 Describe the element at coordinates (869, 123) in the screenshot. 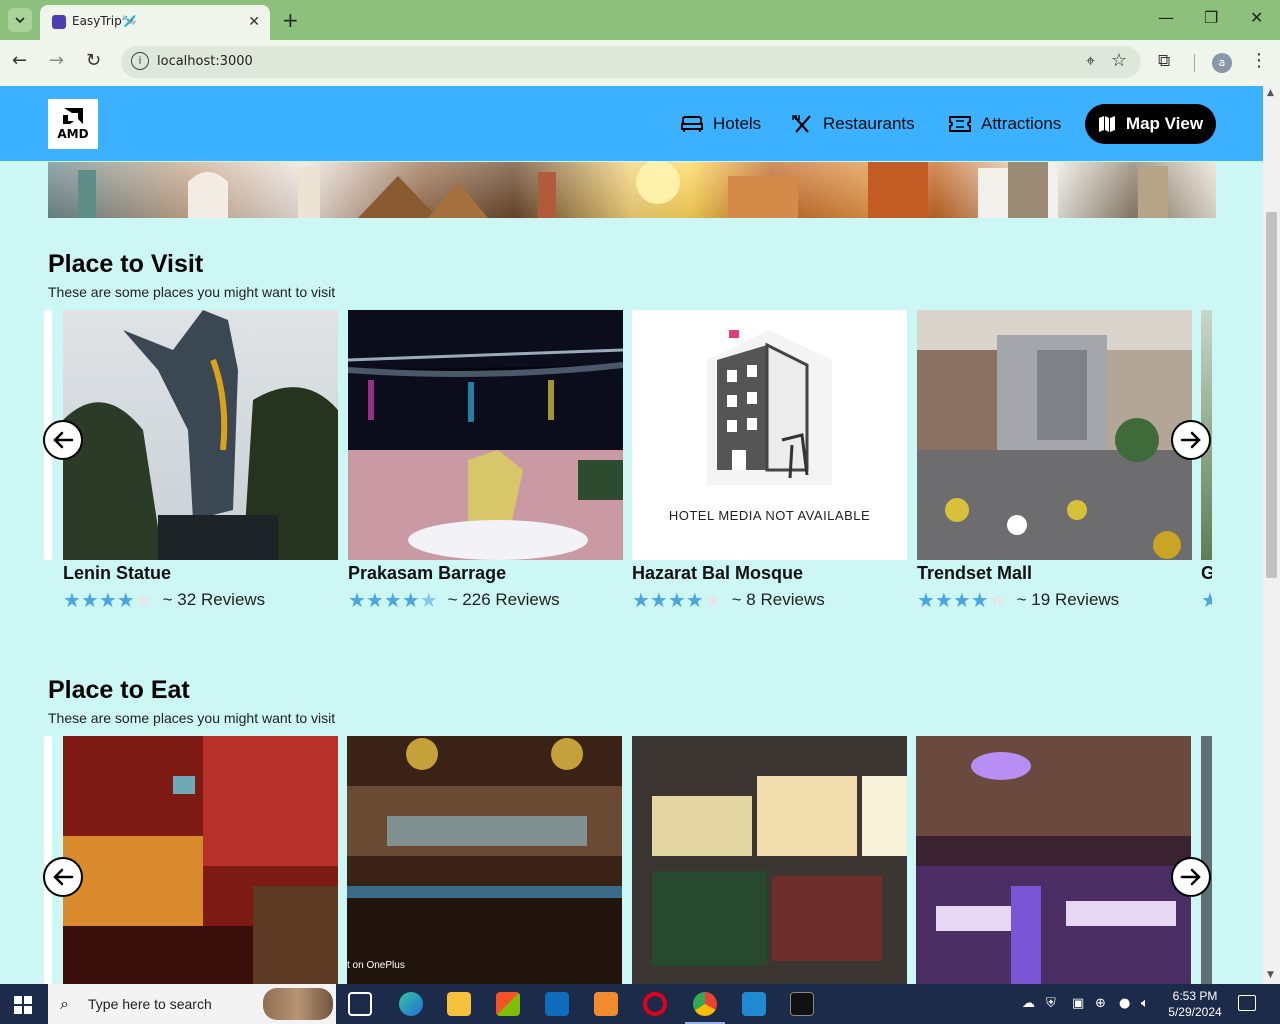

I see `nav-restaurants-label: Restaurants` at that location.